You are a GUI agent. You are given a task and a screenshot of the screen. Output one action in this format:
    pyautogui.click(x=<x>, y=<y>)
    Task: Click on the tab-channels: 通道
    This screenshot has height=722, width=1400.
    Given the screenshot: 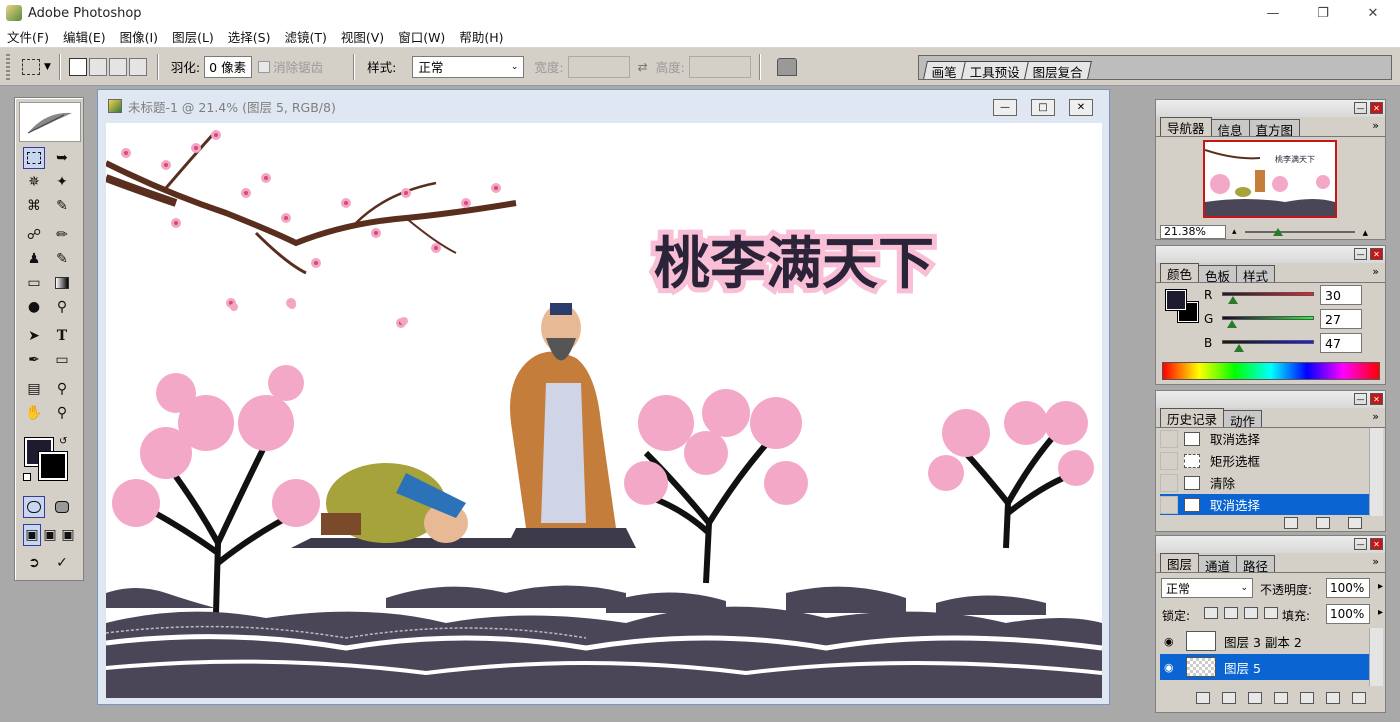 What is the action you would take?
    pyautogui.click(x=1218, y=564)
    